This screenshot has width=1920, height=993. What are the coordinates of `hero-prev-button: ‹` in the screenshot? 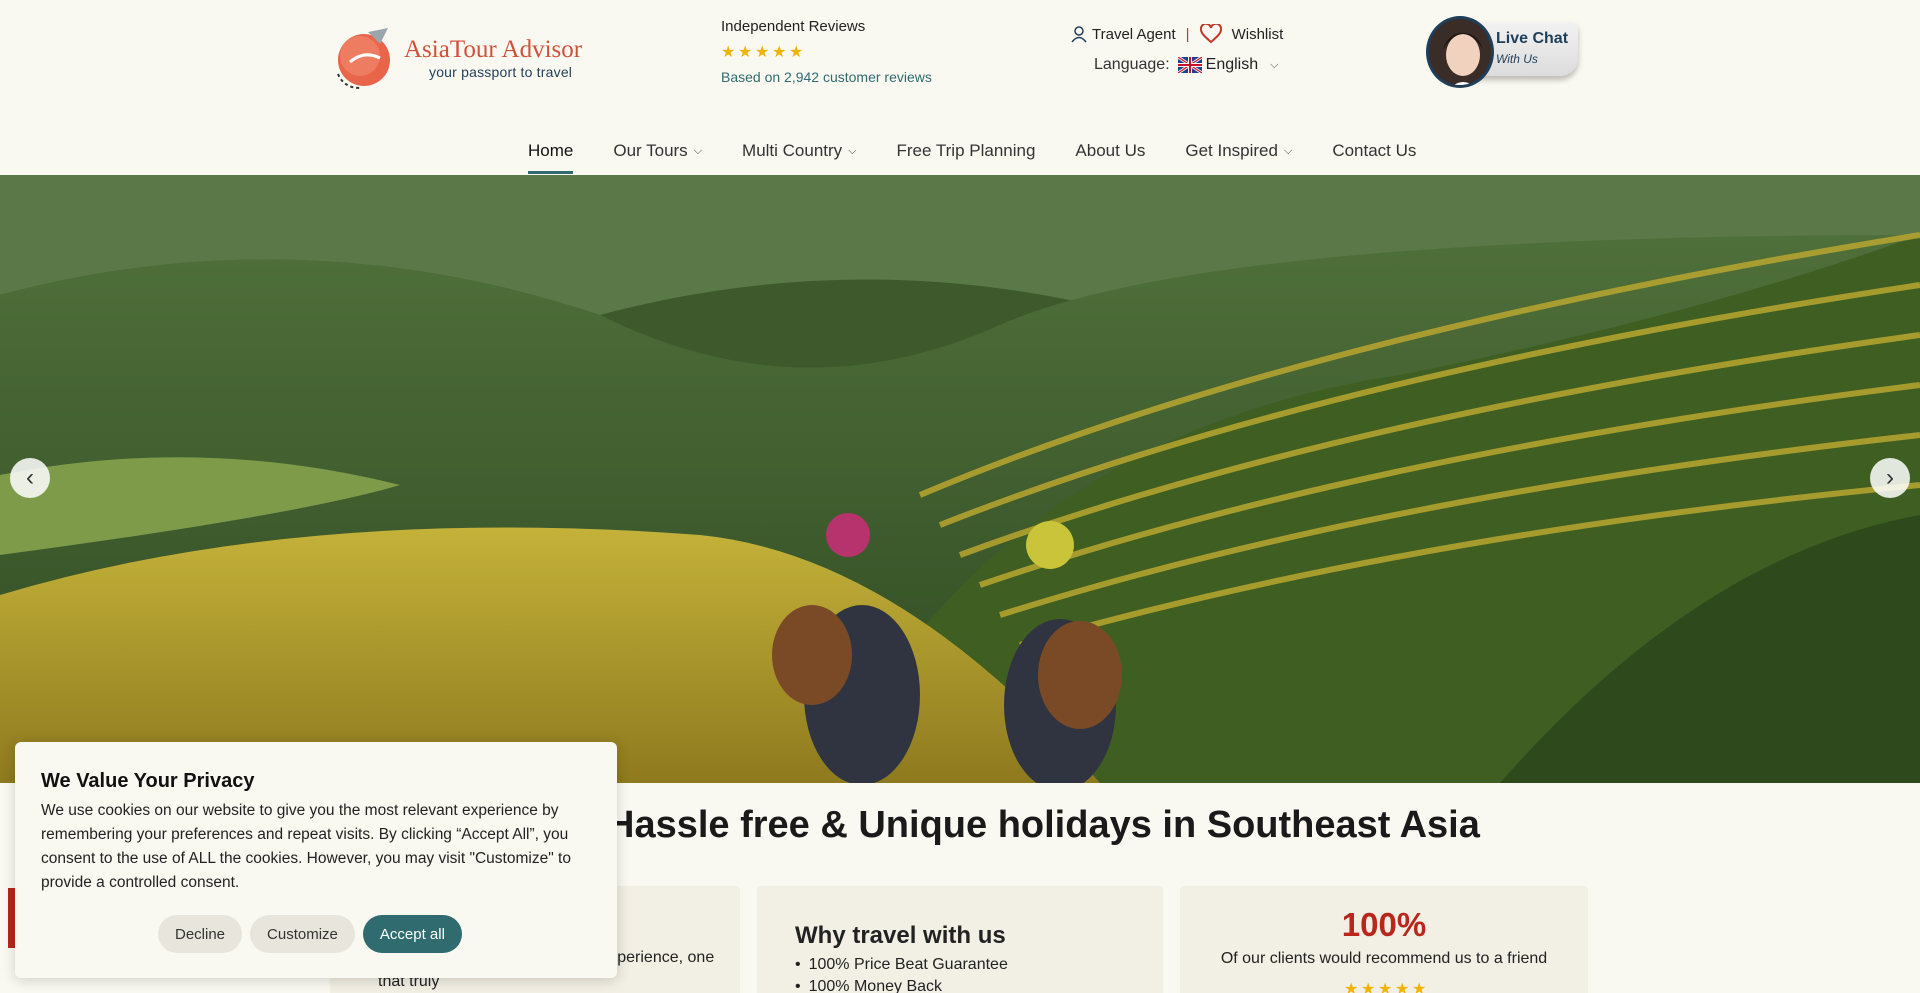 It's located at (30, 478).